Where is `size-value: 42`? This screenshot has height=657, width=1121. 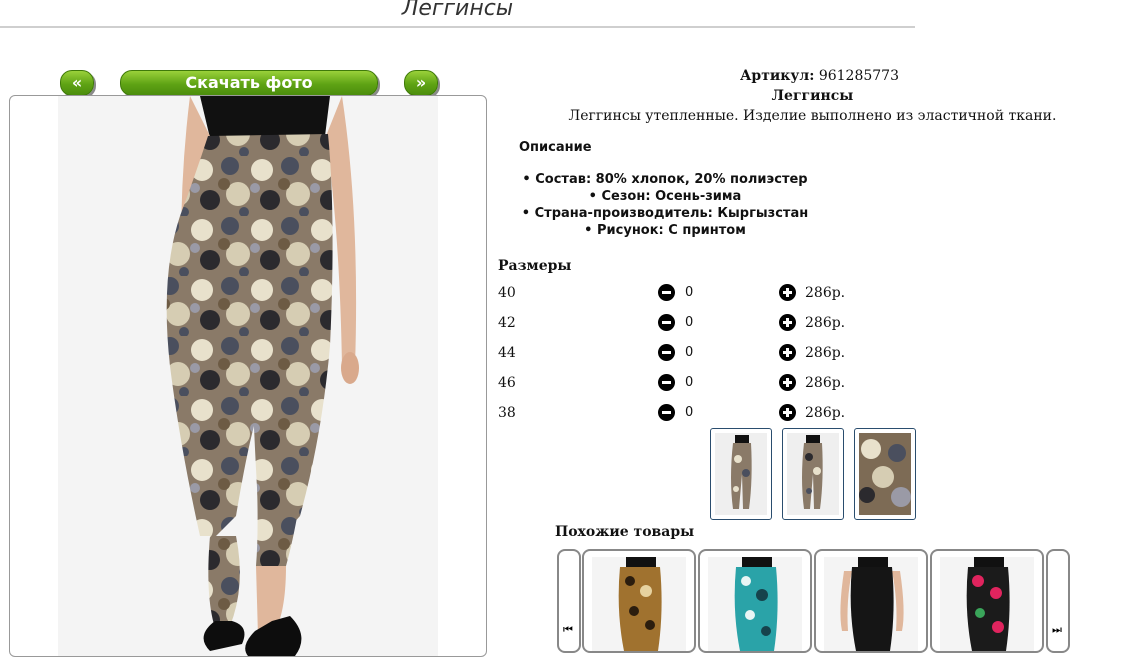
size-value: 42 is located at coordinates (507, 323).